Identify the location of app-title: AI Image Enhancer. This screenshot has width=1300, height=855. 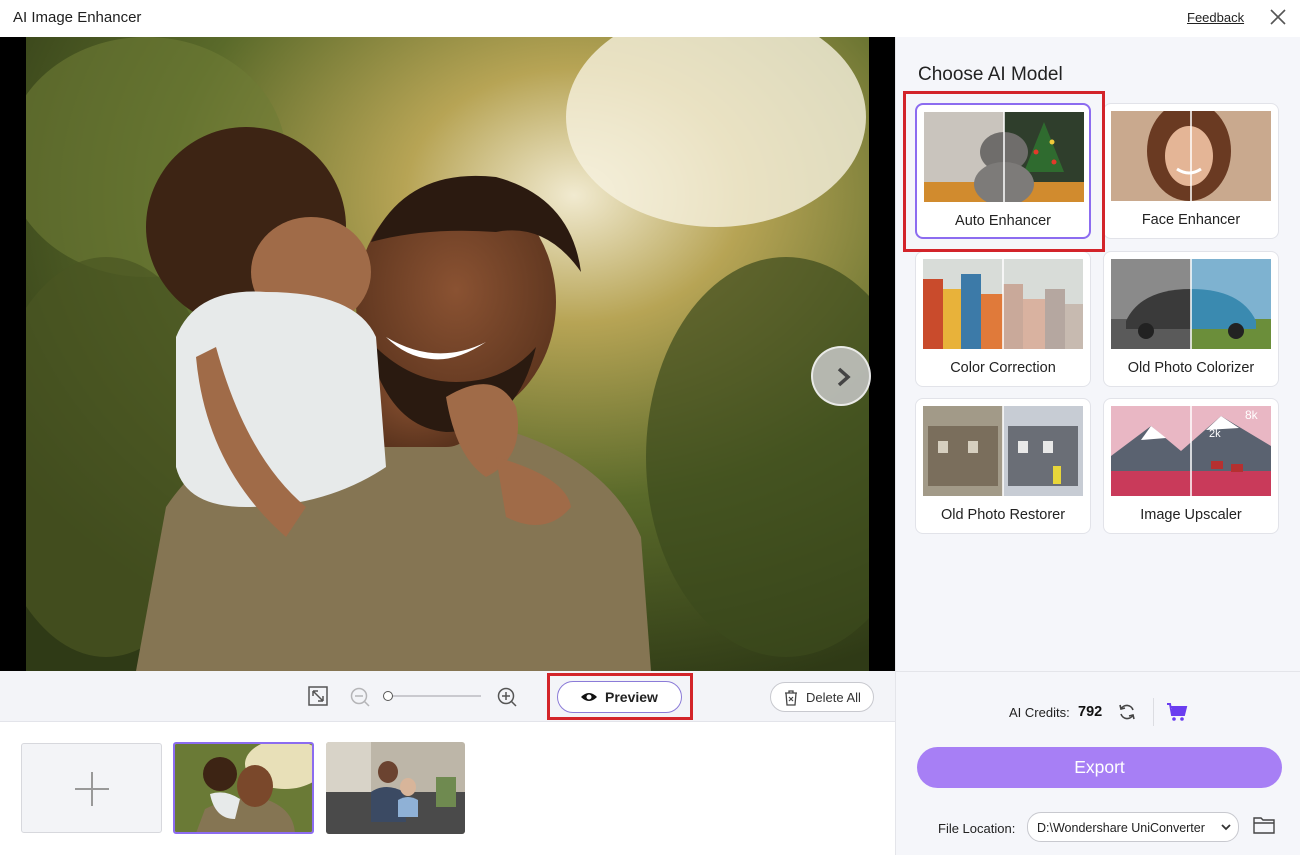
(77, 17).